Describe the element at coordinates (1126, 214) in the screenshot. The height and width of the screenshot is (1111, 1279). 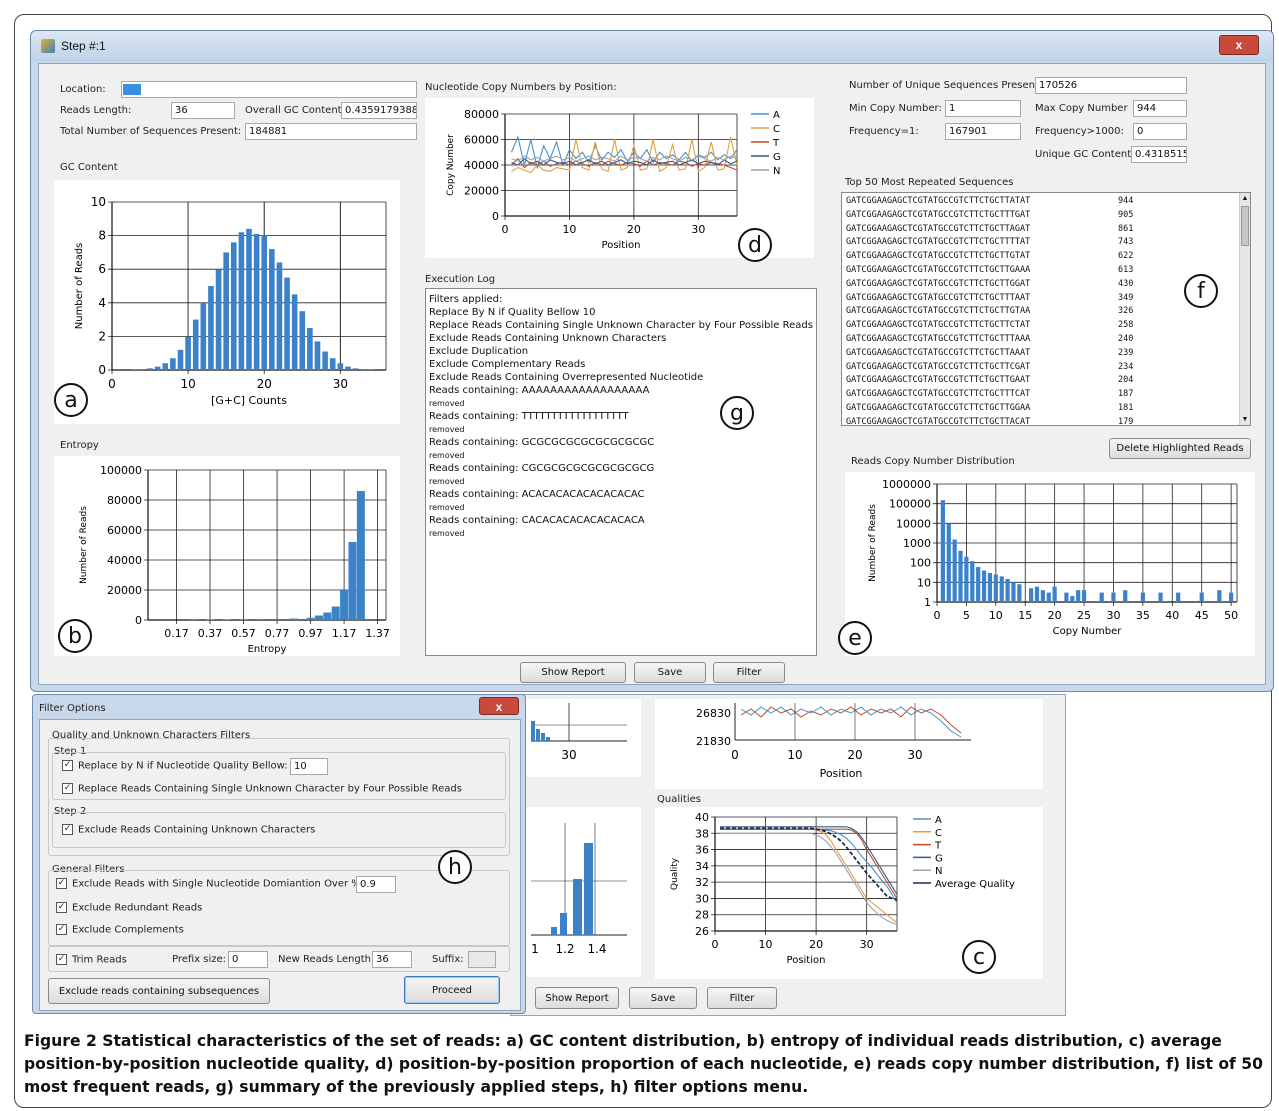
I see `sequence-count: 905` at that location.